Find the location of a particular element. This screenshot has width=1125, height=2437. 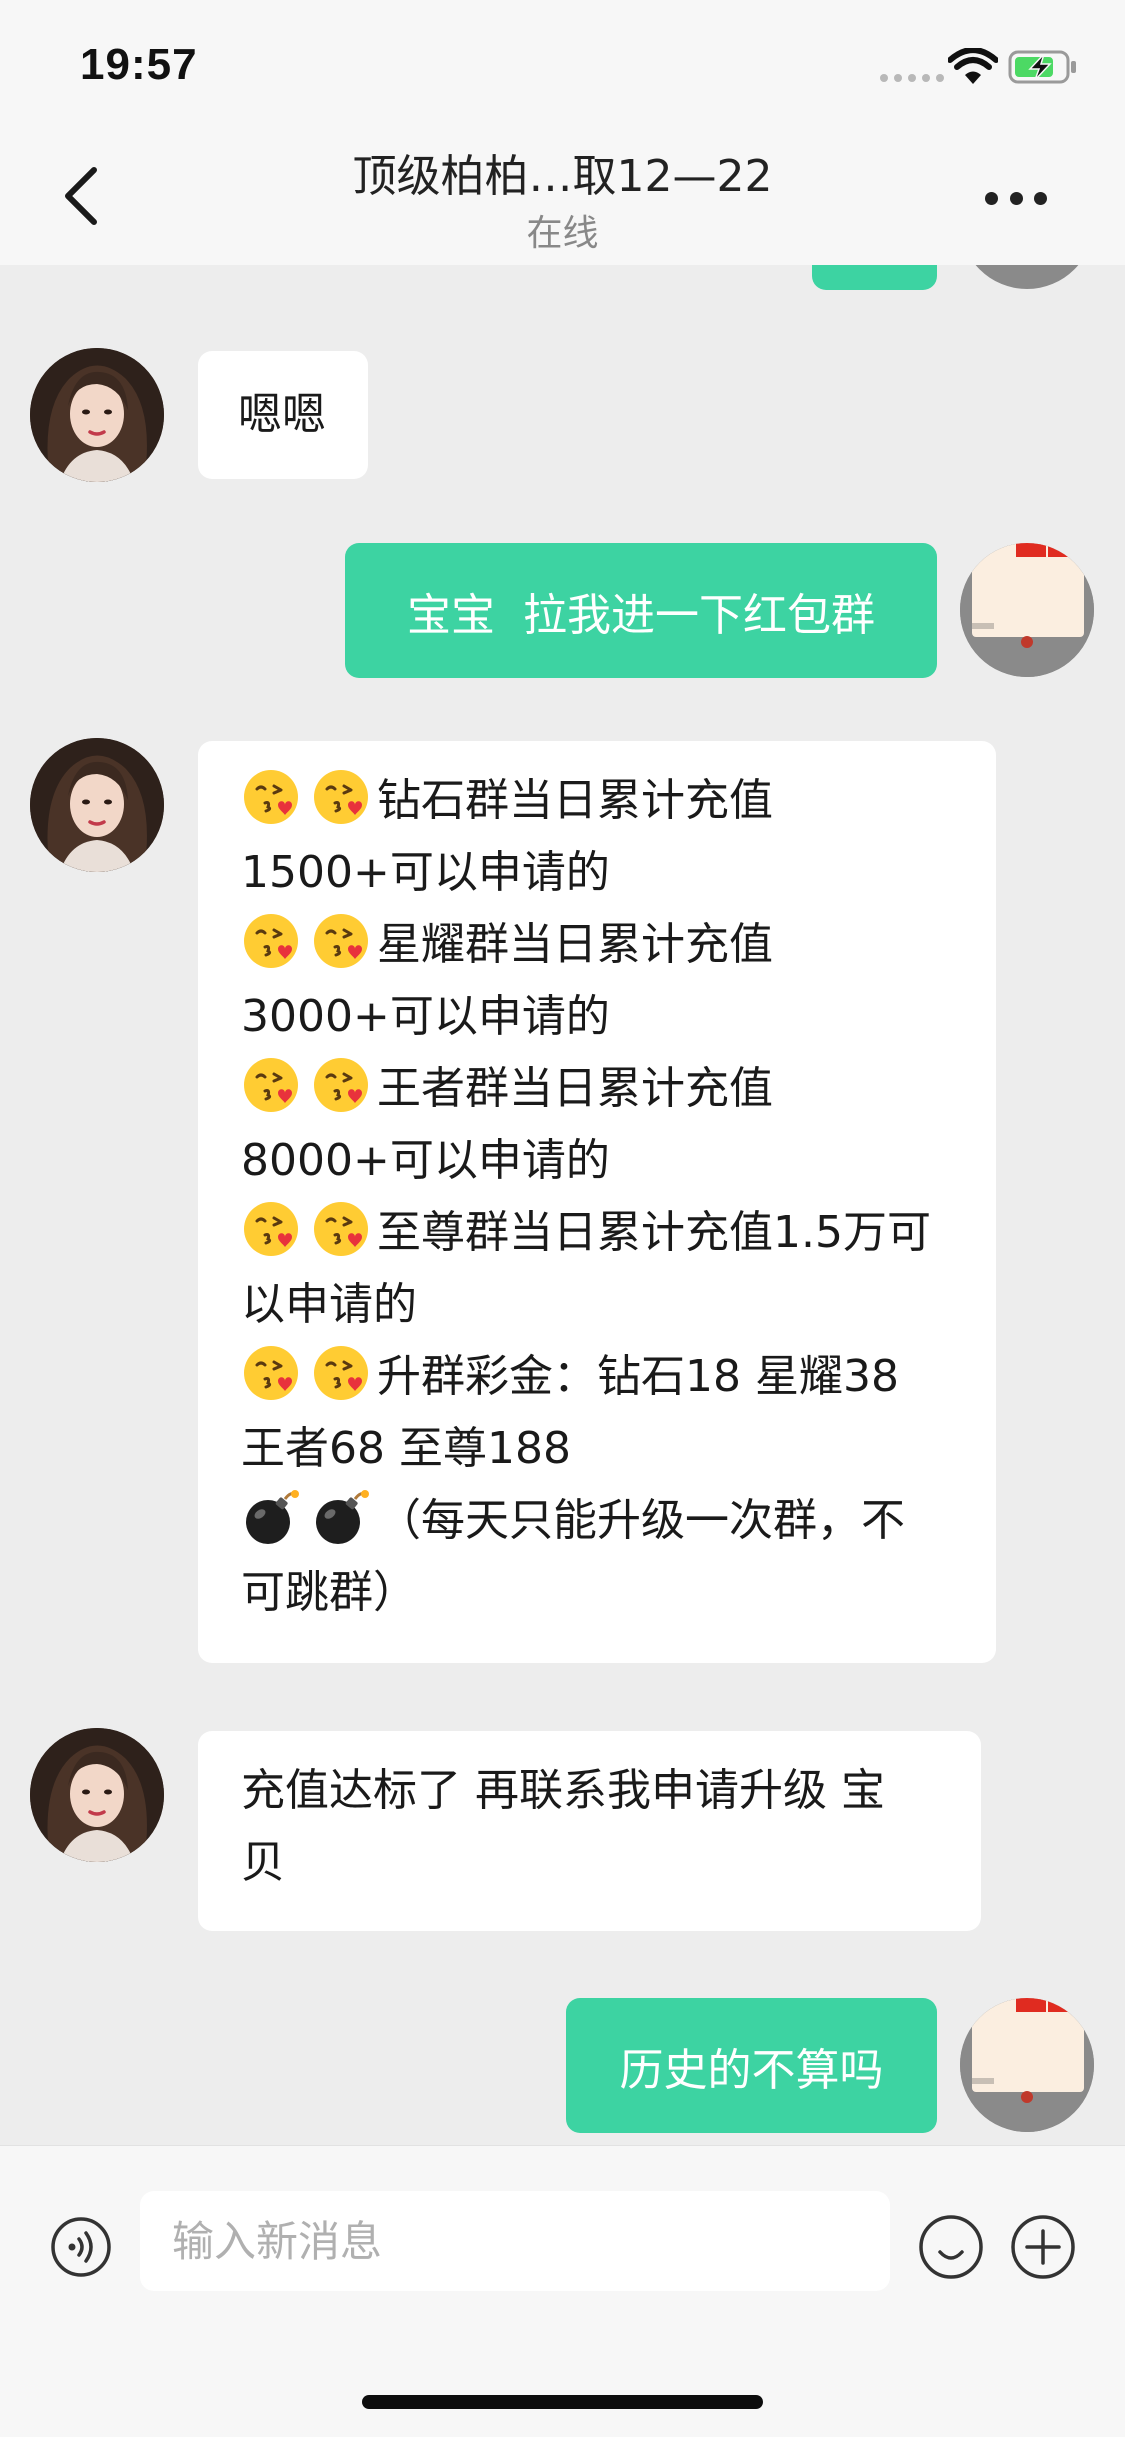

chat-title: 顶级柏柏…取12—22 is located at coordinates (562, 176).